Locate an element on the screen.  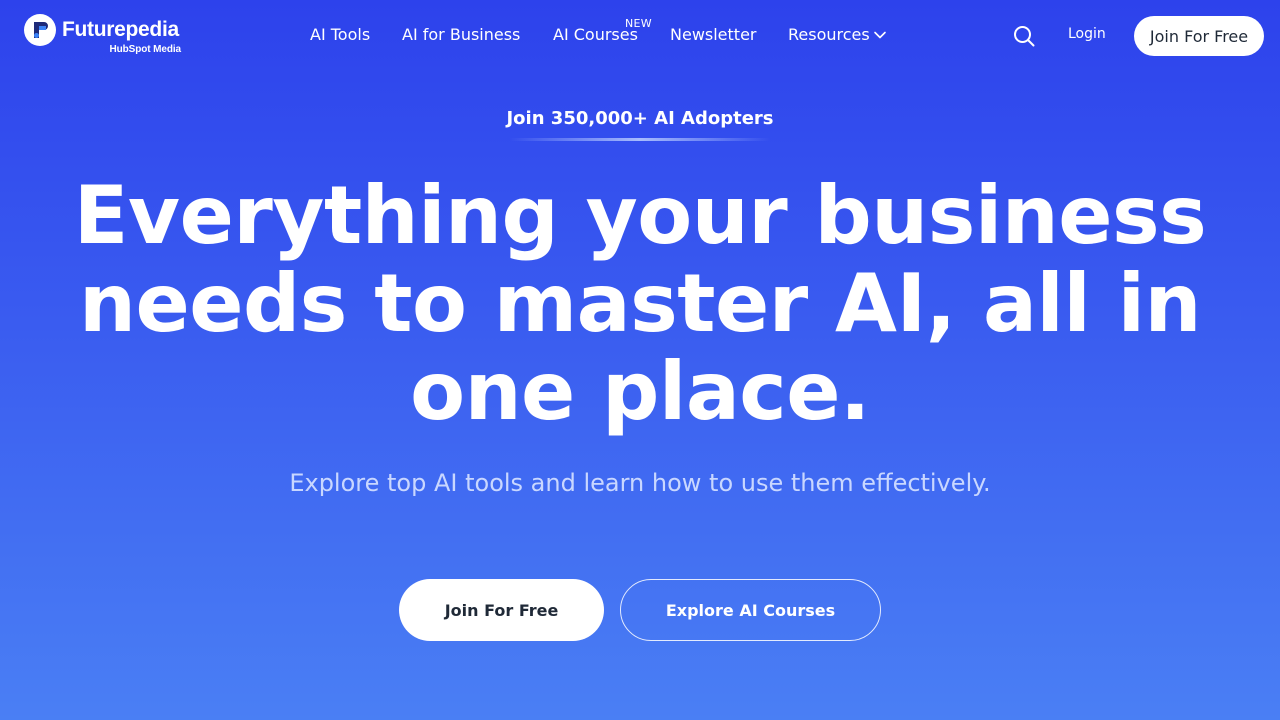
nav-item-ai-for-business: AI for Business is located at coordinates (461, 35).